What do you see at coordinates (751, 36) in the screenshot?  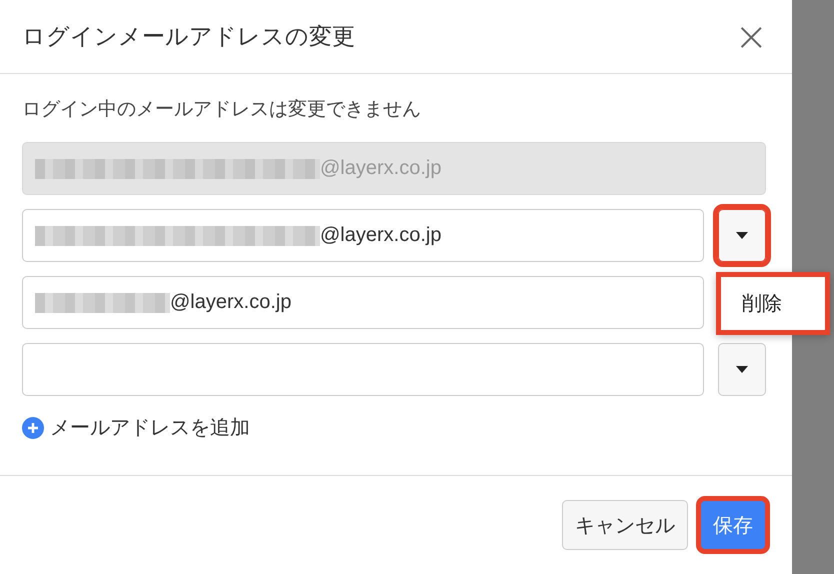 I see `close-button: ×` at bounding box center [751, 36].